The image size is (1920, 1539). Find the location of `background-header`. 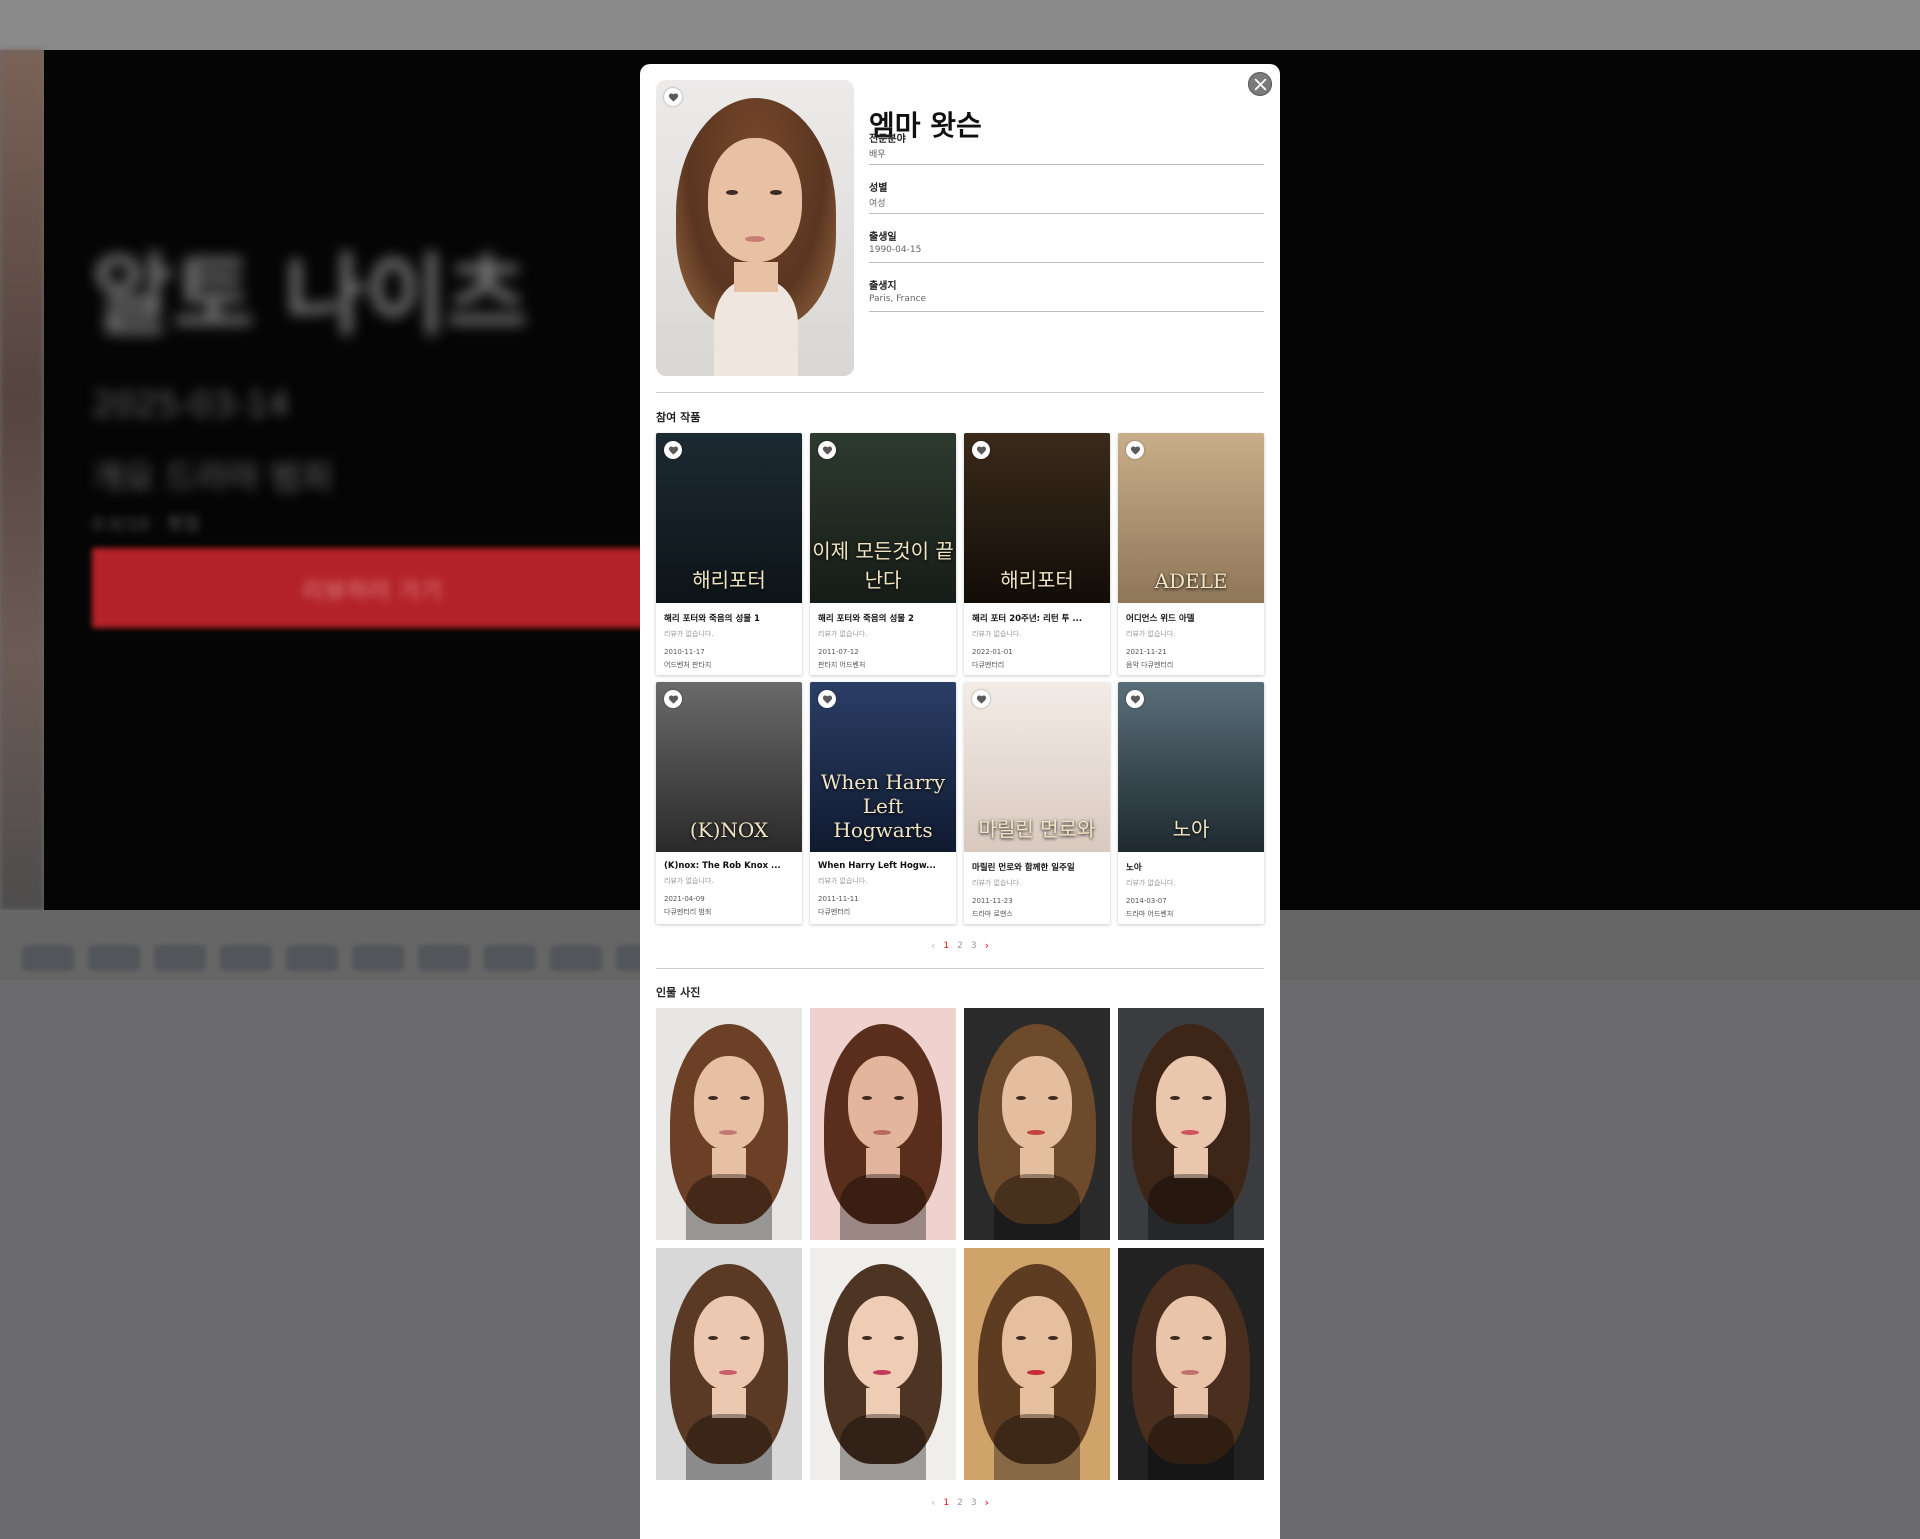

background-header is located at coordinates (960, 25).